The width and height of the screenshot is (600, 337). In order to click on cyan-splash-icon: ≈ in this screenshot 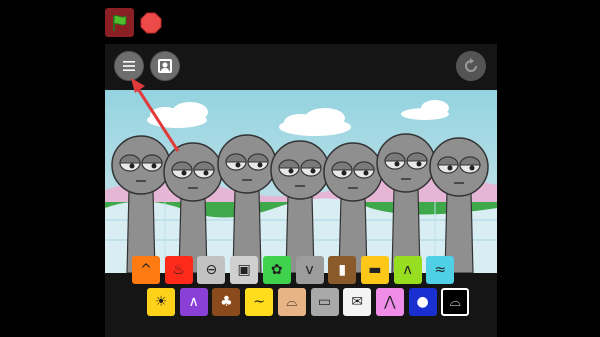, I will do `click(440, 270)`.